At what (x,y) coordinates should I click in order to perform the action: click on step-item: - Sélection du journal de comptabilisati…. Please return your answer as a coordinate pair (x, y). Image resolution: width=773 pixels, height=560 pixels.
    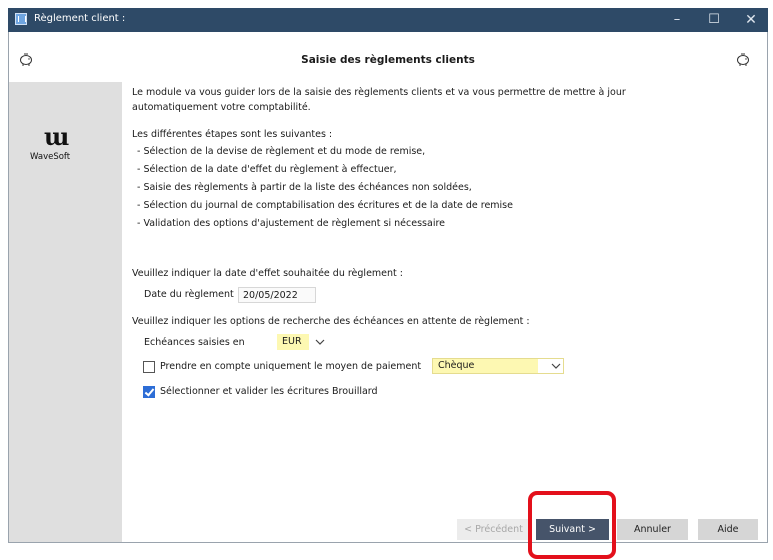
    Looking at the image, I should click on (325, 205).